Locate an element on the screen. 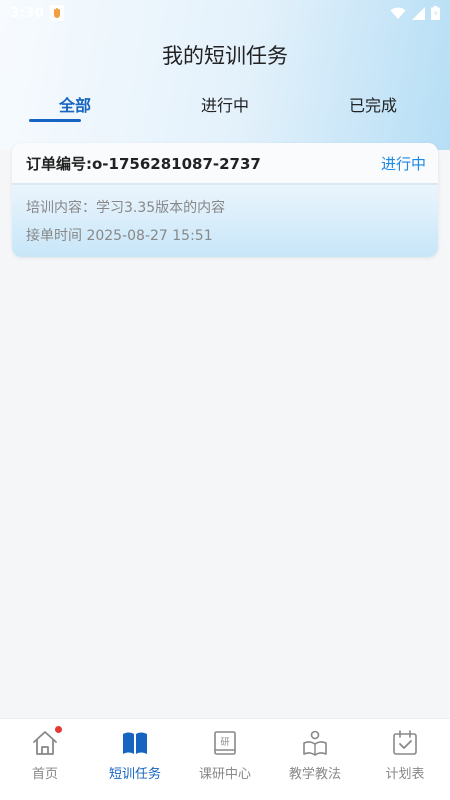 The image size is (450, 800). teacher-icon is located at coordinates (315, 743).